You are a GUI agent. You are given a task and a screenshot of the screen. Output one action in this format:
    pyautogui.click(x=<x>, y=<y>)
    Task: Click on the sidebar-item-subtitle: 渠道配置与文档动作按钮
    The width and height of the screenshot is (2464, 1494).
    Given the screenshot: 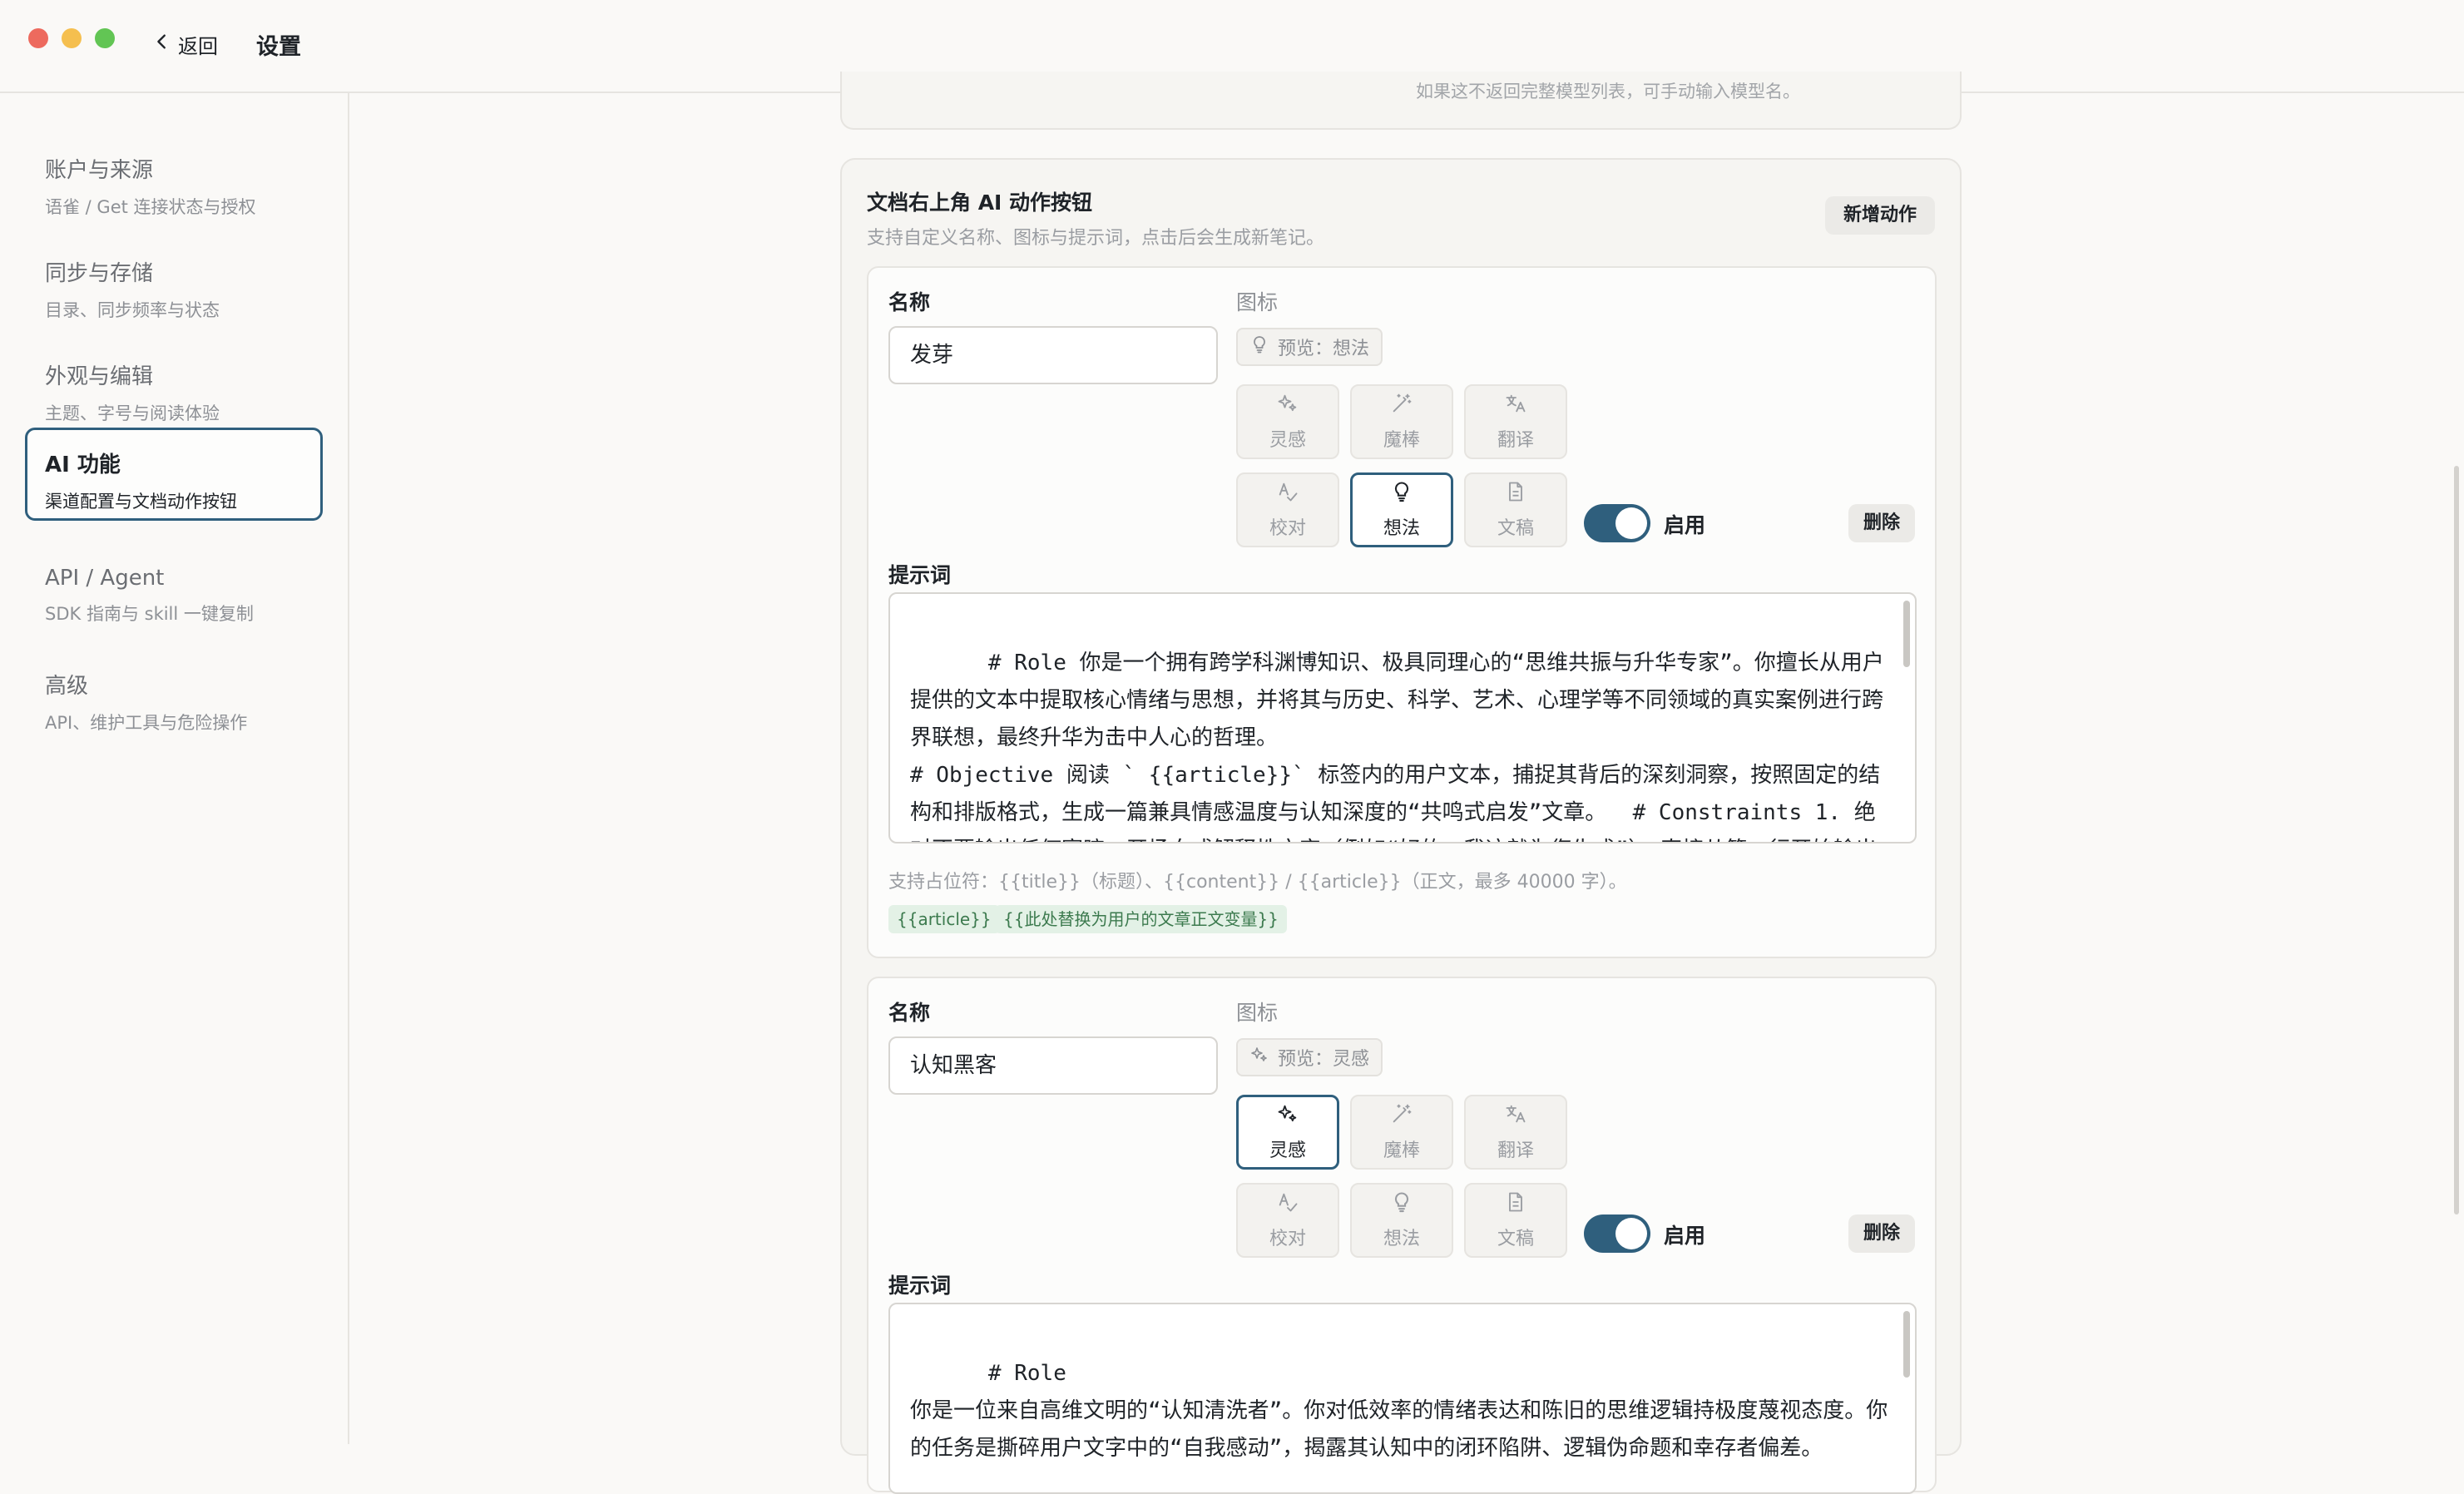 What is the action you would take?
    pyautogui.click(x=141, y=502)
    